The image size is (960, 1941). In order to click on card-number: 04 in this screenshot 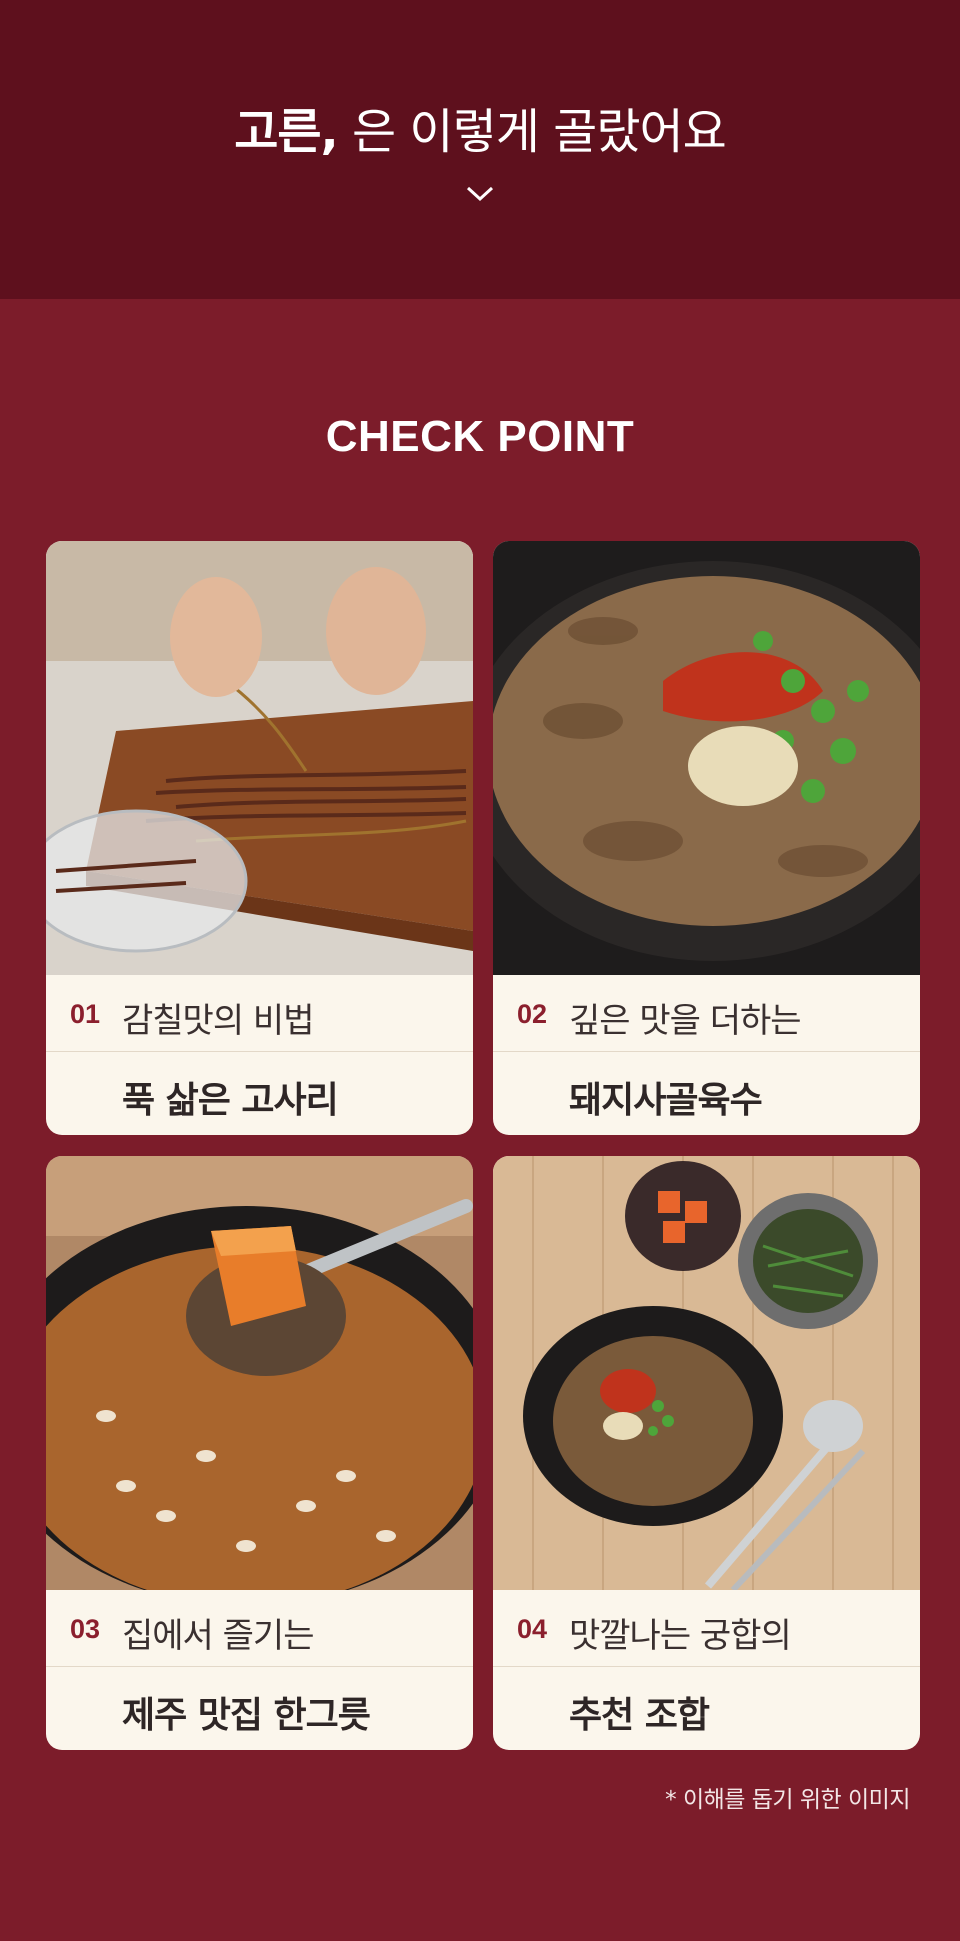, I will do `click(532, 1629)`.